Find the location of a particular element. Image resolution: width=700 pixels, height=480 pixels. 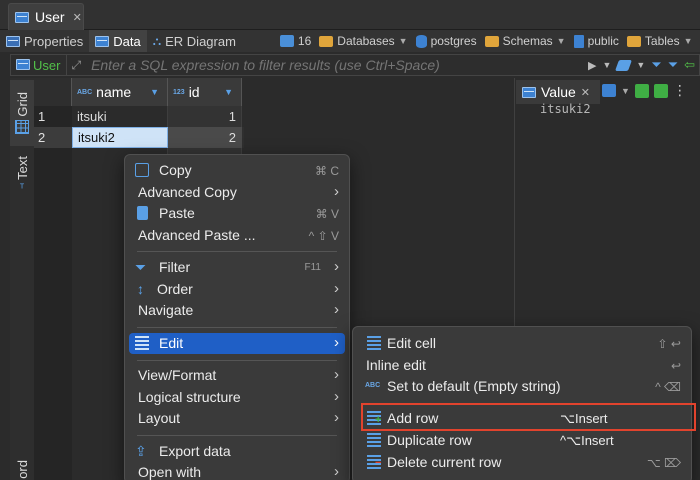

menu-item-advanced-paste: Advanced Paste ... ^ ⇧ V is located at coordinates (237, 235).